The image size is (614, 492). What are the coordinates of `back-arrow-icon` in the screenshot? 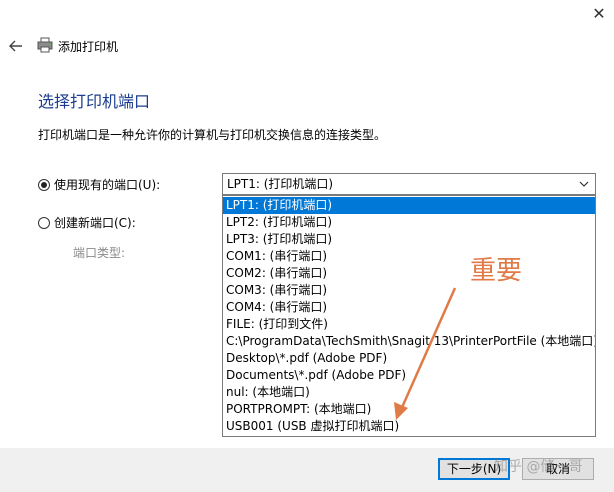 It's located at (16, 46).